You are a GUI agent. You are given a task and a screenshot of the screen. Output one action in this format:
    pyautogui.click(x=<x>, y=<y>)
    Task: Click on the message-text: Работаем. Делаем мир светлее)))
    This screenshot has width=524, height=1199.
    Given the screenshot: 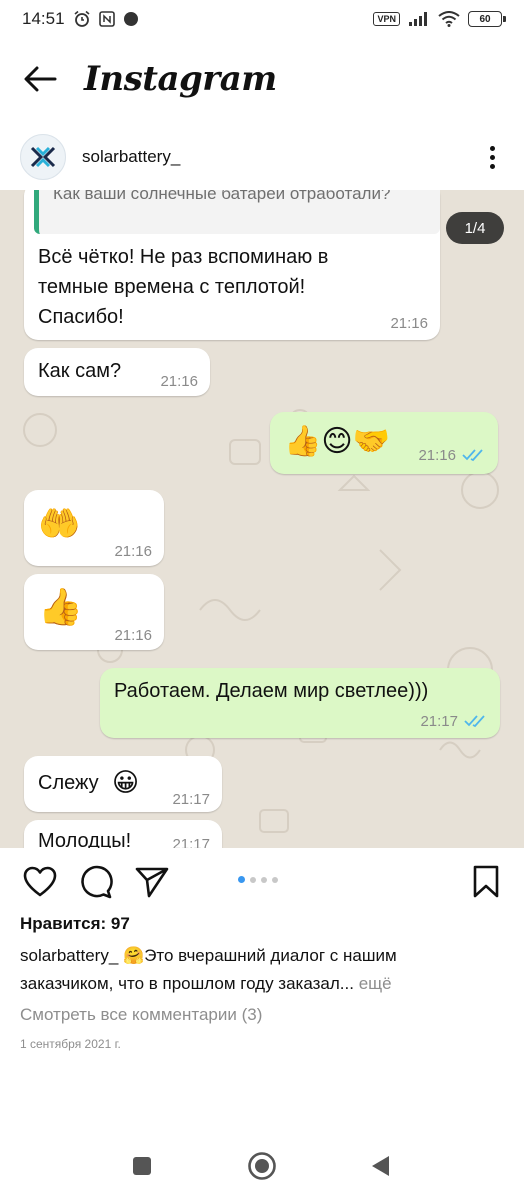 What is the action you would take?
    pyautogui.click(x=271, y=691)
    